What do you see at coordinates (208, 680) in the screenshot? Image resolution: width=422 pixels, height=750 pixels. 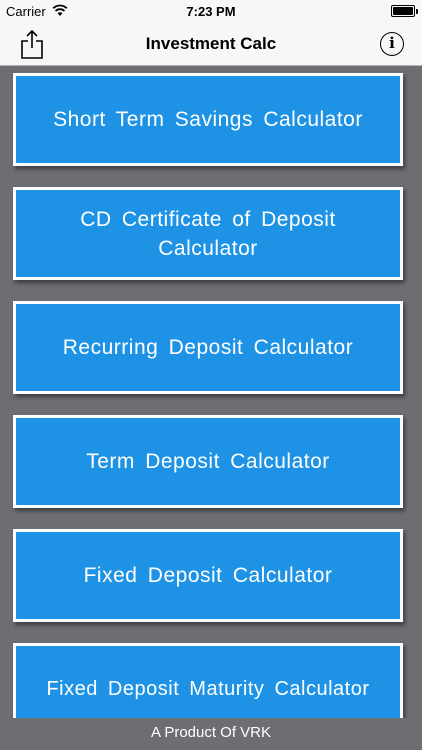 I see `fixed-deposit-maturity-calculator-button: Fixed Deposit Maturity Calculator` at bounding box center [208, 680].